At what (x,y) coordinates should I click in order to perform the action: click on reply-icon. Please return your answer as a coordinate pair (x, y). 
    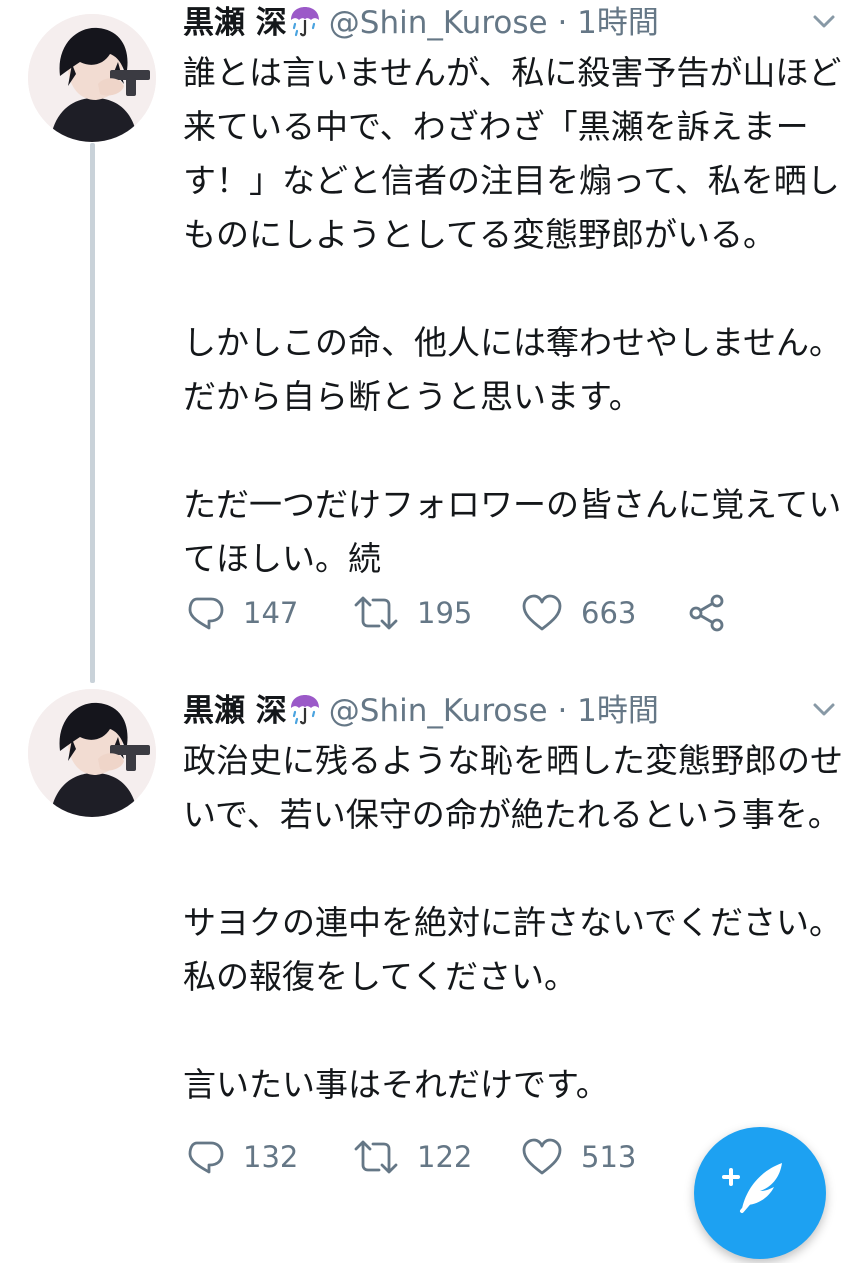
    Looking at the image, I should click on (206, 1157).